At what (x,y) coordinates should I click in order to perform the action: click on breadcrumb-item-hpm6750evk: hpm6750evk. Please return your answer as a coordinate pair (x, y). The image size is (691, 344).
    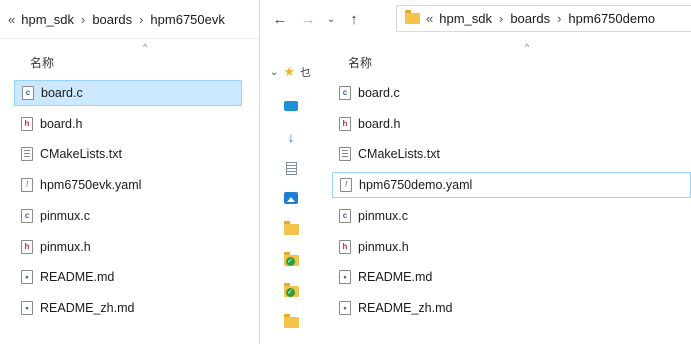
    Looking at the image, I should click on (187, 19).